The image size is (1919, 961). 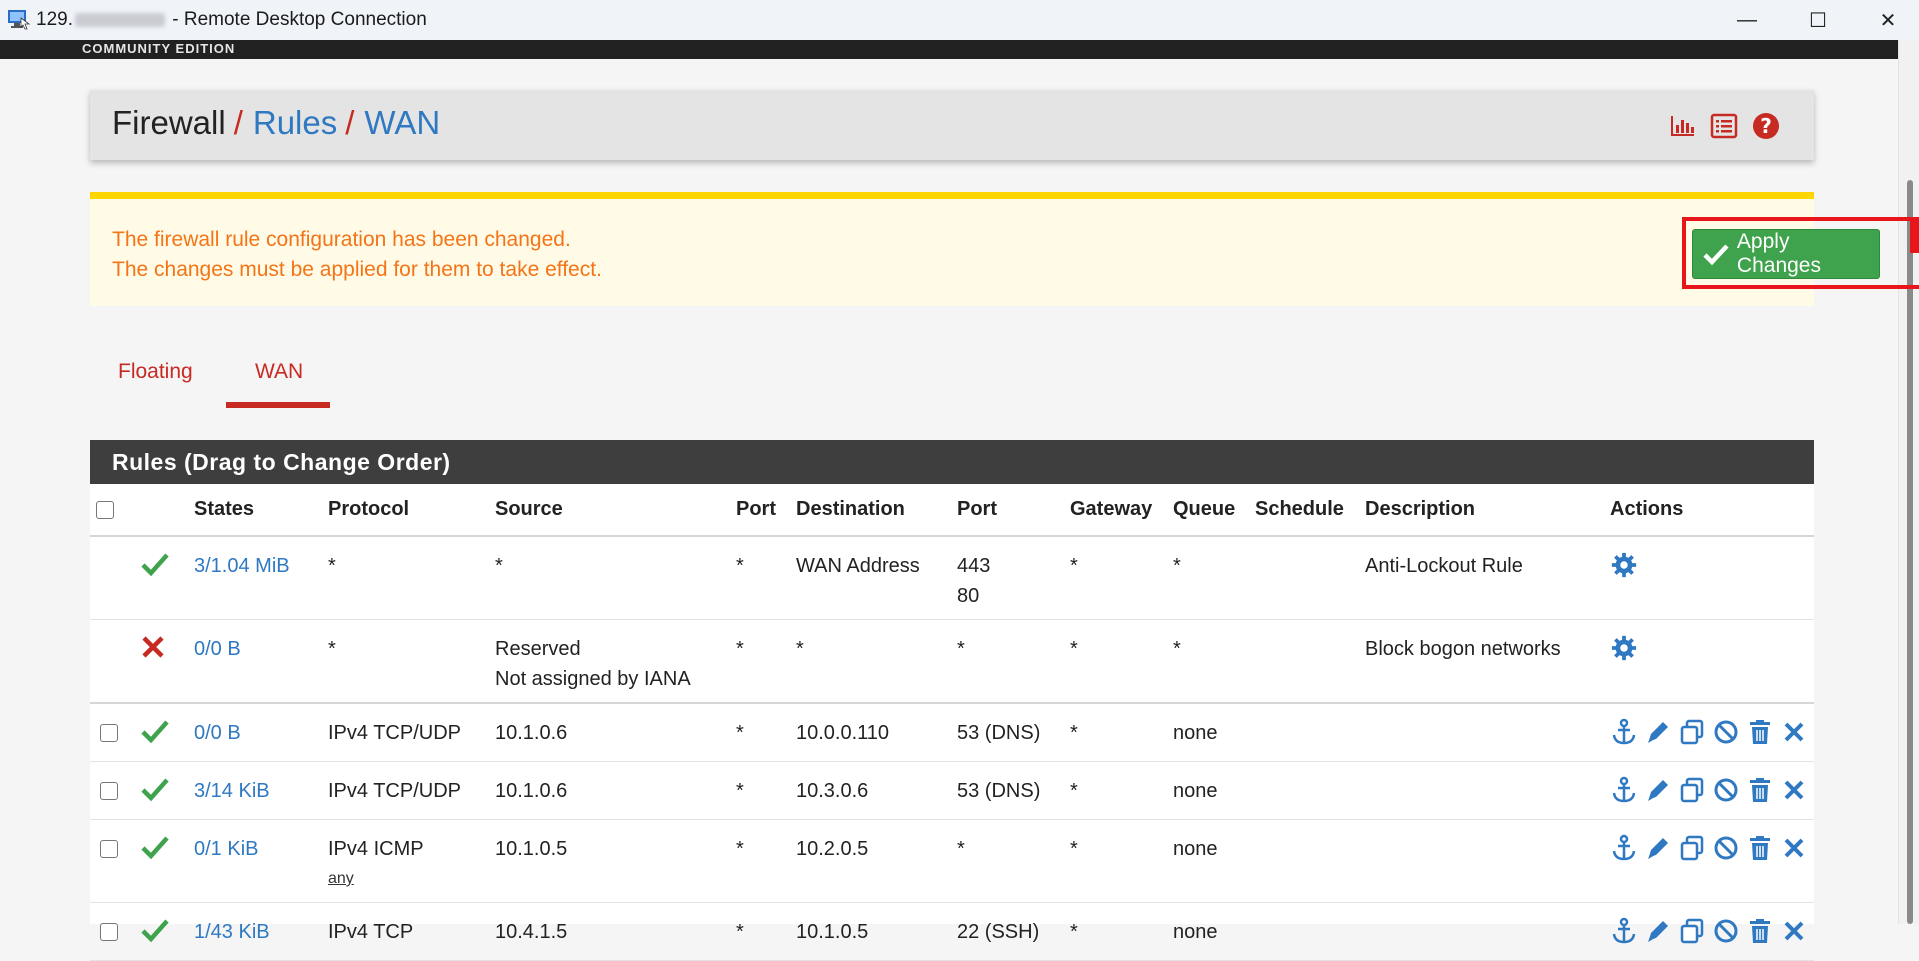 I want to click on breadcrumb-icons: ?, so click(x=1724, y=126).